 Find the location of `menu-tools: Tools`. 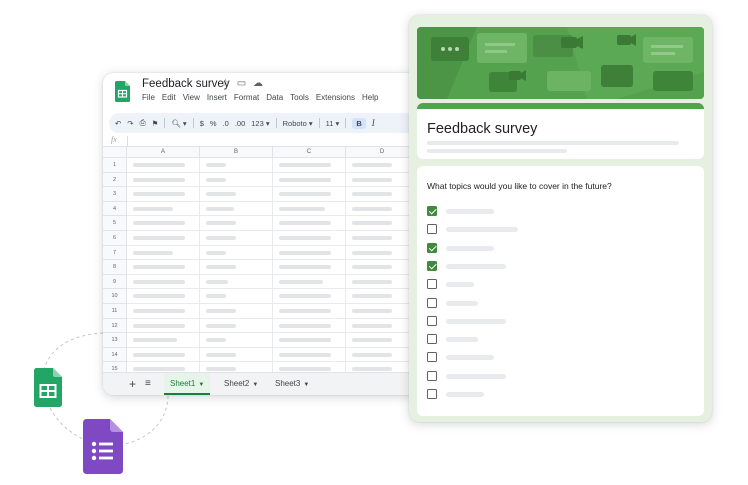

menu-tools: Tools is located at coordinates (299, 97).